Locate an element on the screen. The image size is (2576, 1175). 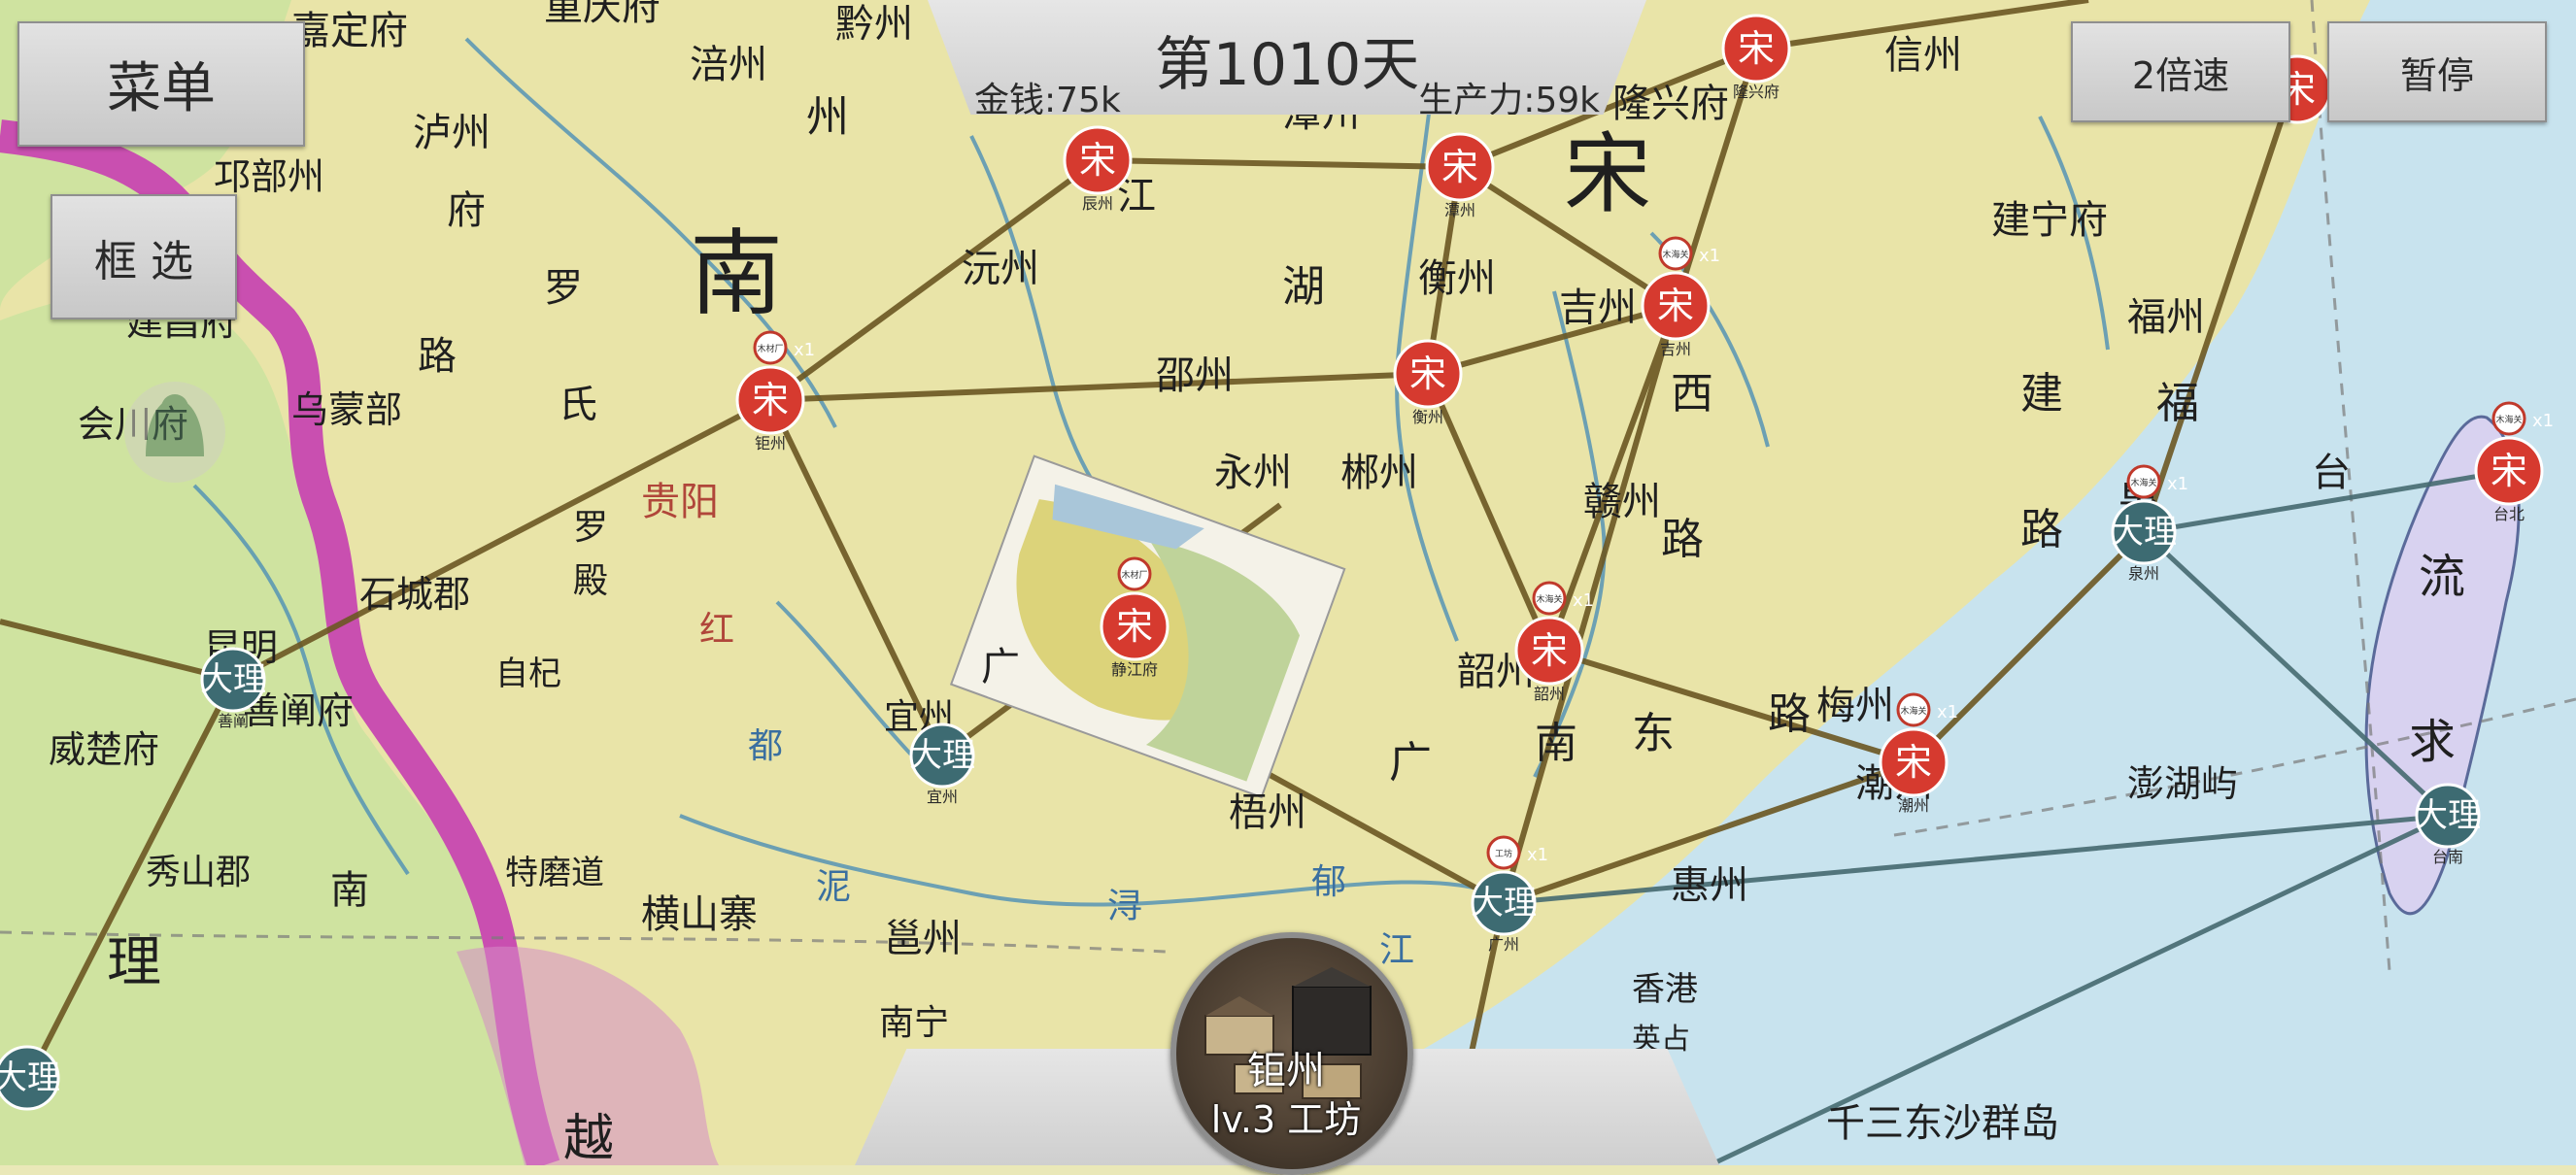
map-label: 都 is located at coordinates (765, 746).